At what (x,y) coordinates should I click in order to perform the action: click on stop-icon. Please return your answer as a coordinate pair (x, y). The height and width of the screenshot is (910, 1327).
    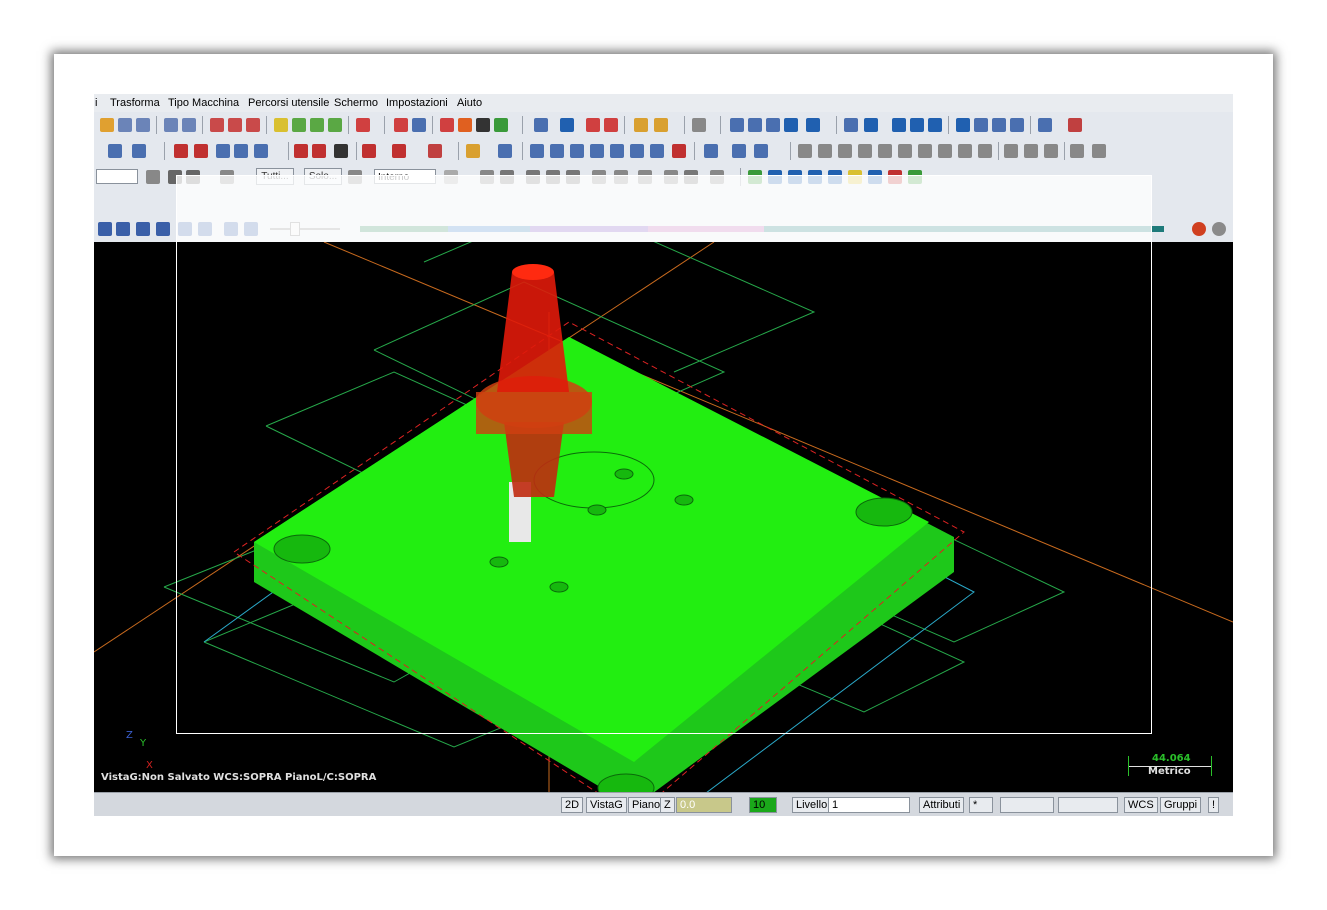
    Looking at the image, I should click on (123, 229).